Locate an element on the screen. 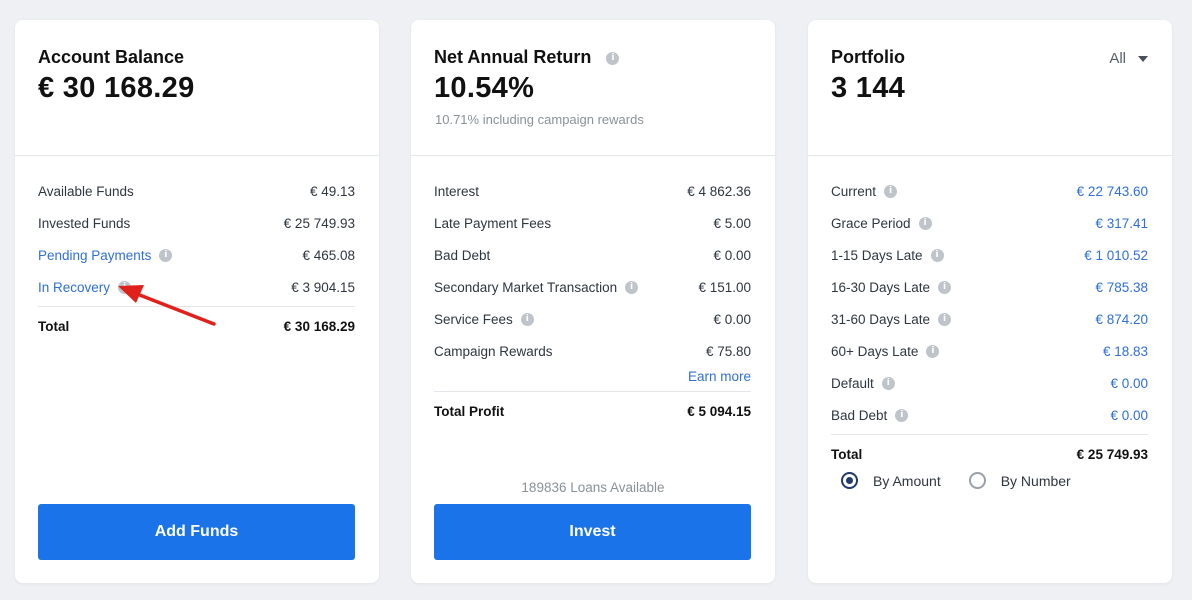 Image resolution: width=1192 pixels, height=600 pixels. list-item: 60+ Days Late i € 18.83 is located at coordinates (989, 351).